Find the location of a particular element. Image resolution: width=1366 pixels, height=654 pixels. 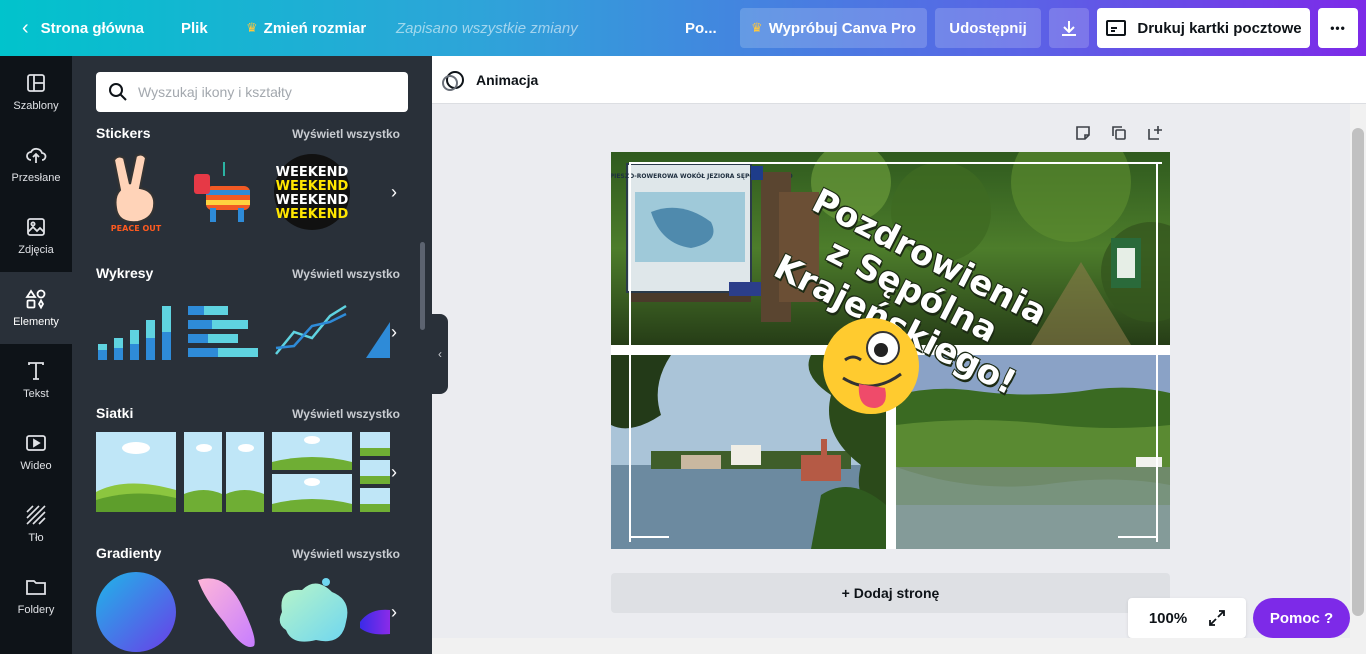

sidebar-item-label: Elementy is located at coordinates (36, 322).